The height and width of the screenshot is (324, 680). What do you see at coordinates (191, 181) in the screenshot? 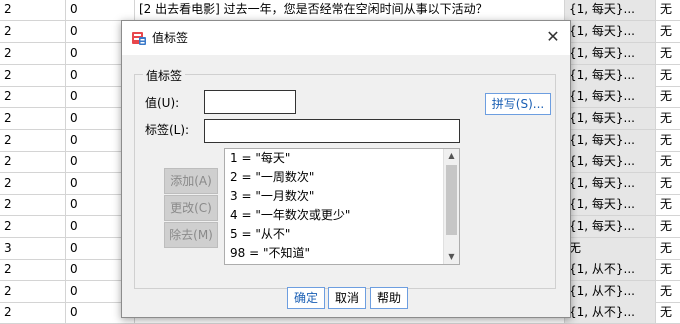
I see `add-button: 添加(A)` at bounding box center [191, 181].